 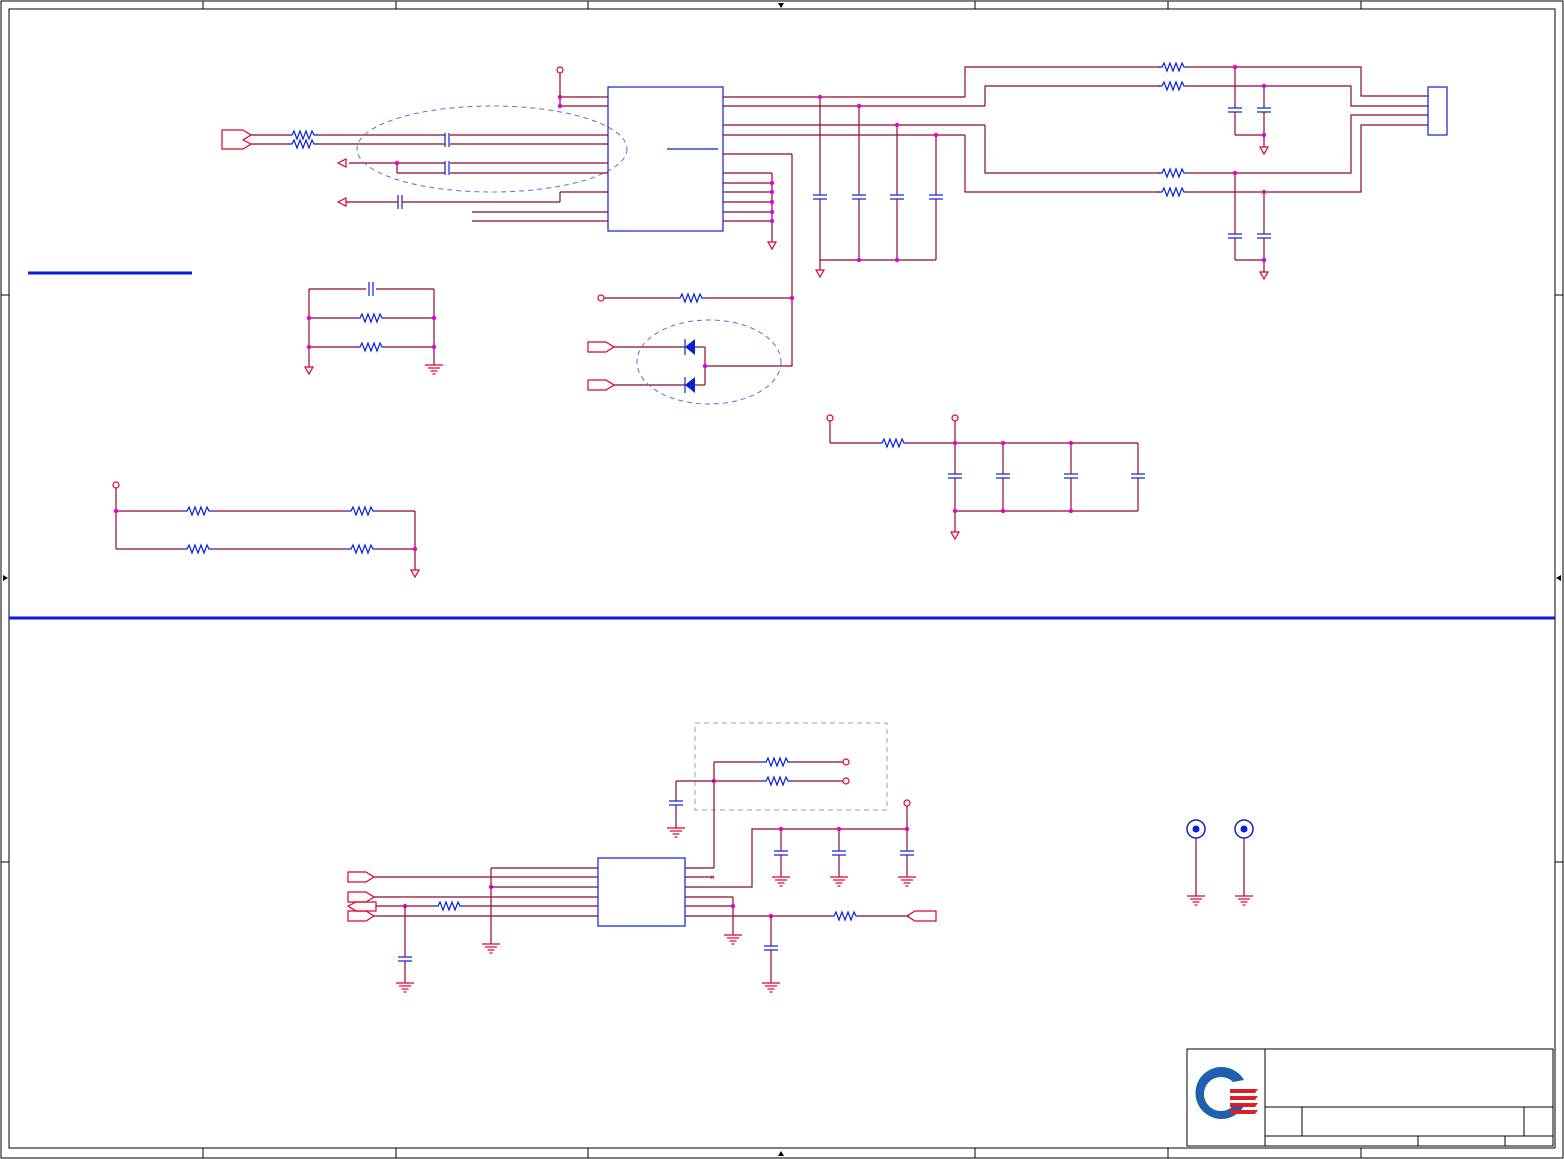 I want to click on title-block, so click(x=1370, y=1097).